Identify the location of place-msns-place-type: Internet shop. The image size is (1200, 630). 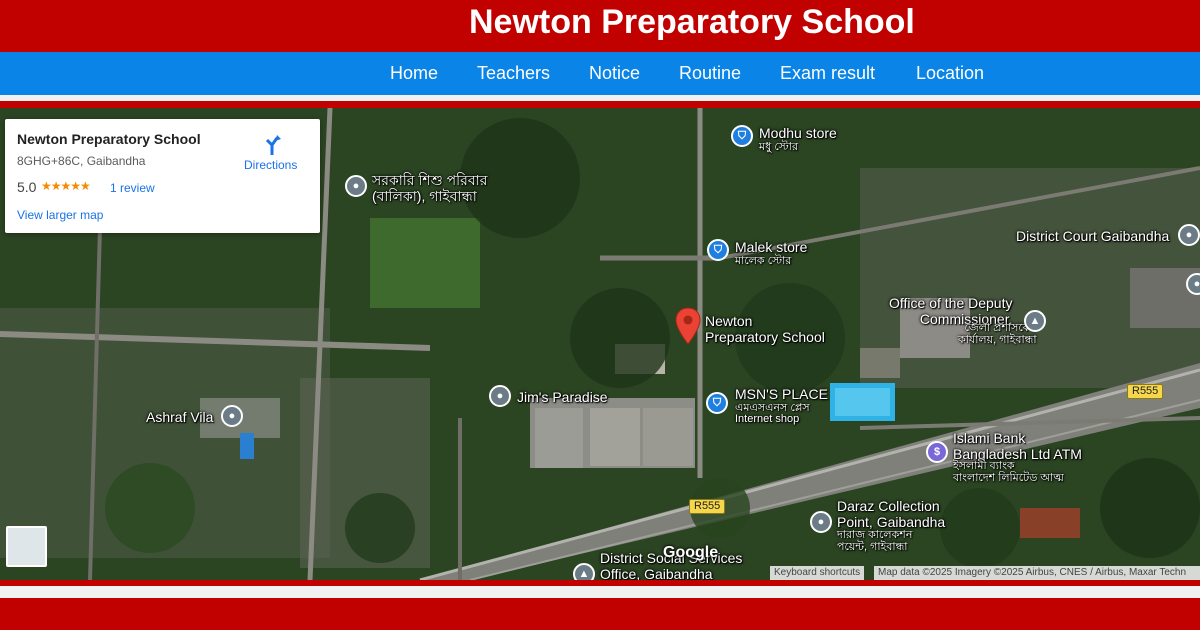
(767, 419).